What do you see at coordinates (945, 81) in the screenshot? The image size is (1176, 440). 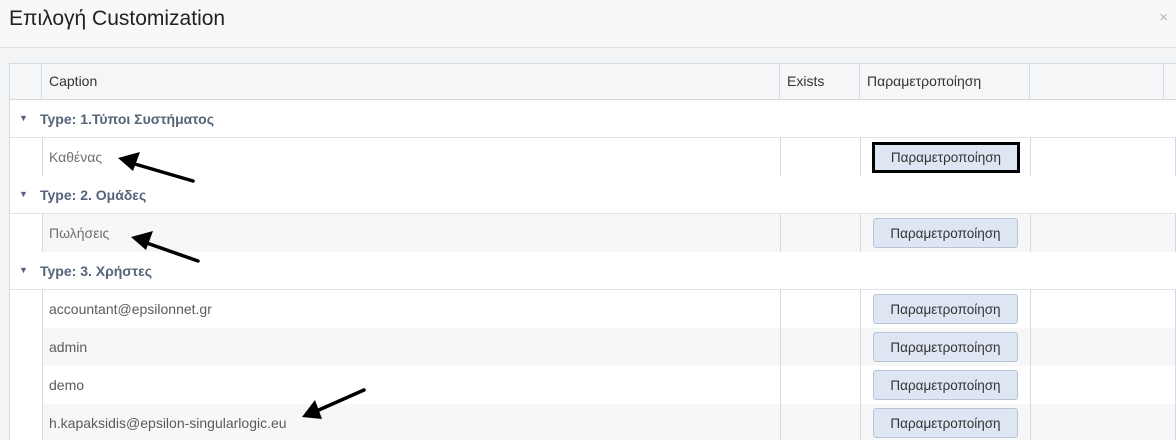 I see `column-header-param: Παραμετροποίηση` at bounding box center [945, 81].